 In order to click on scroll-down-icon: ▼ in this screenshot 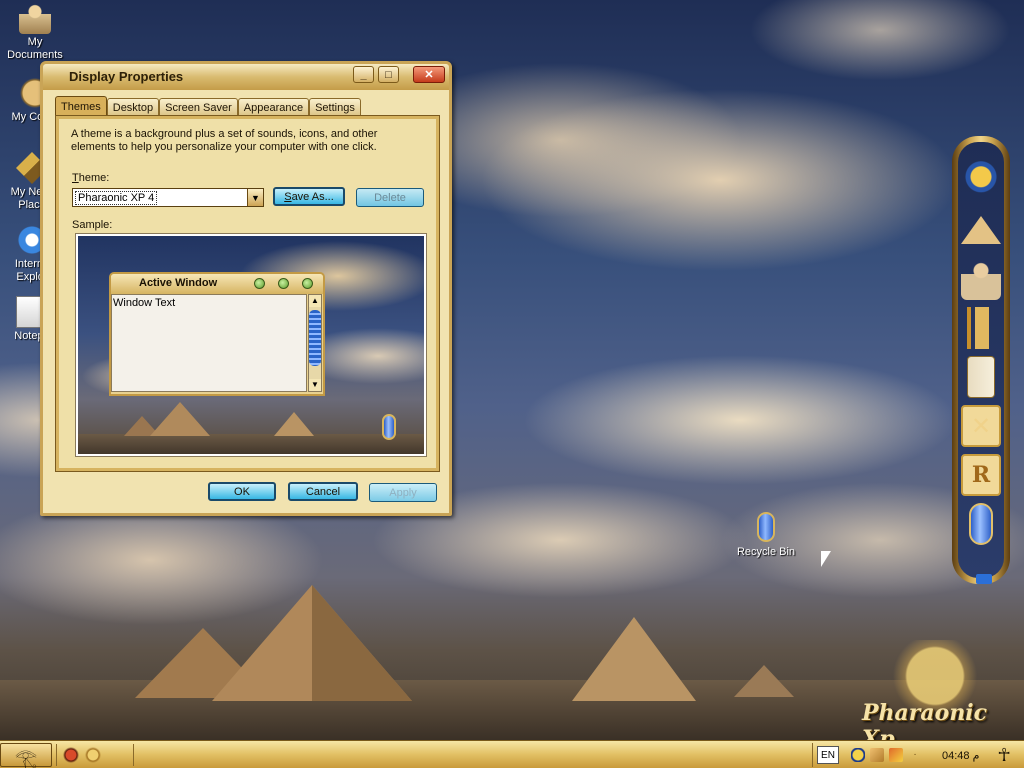, I will do `click(315, 385)`.